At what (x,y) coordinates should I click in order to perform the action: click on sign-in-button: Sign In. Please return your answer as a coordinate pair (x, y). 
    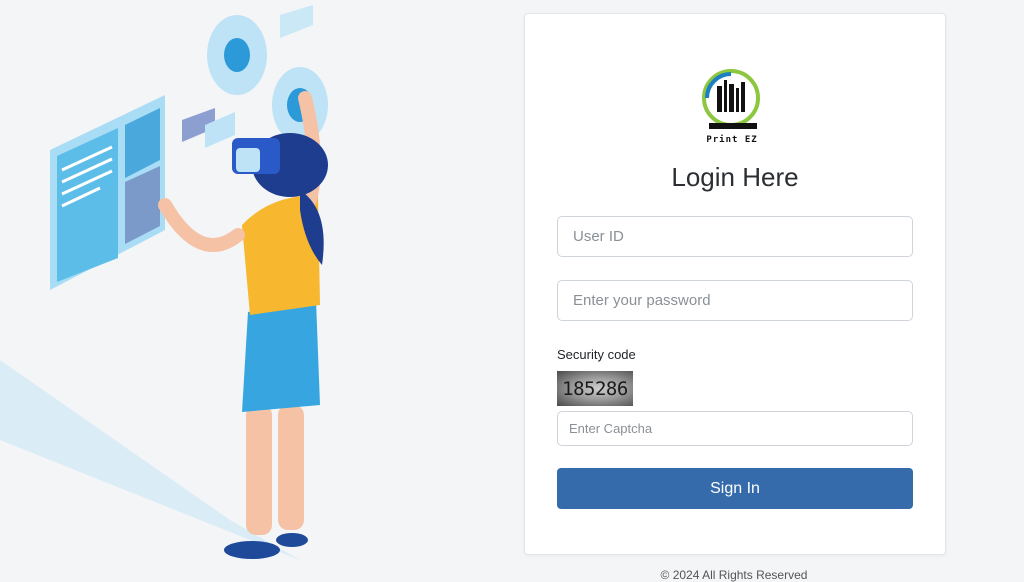
    Looking at the image, I should click on (735, 488).